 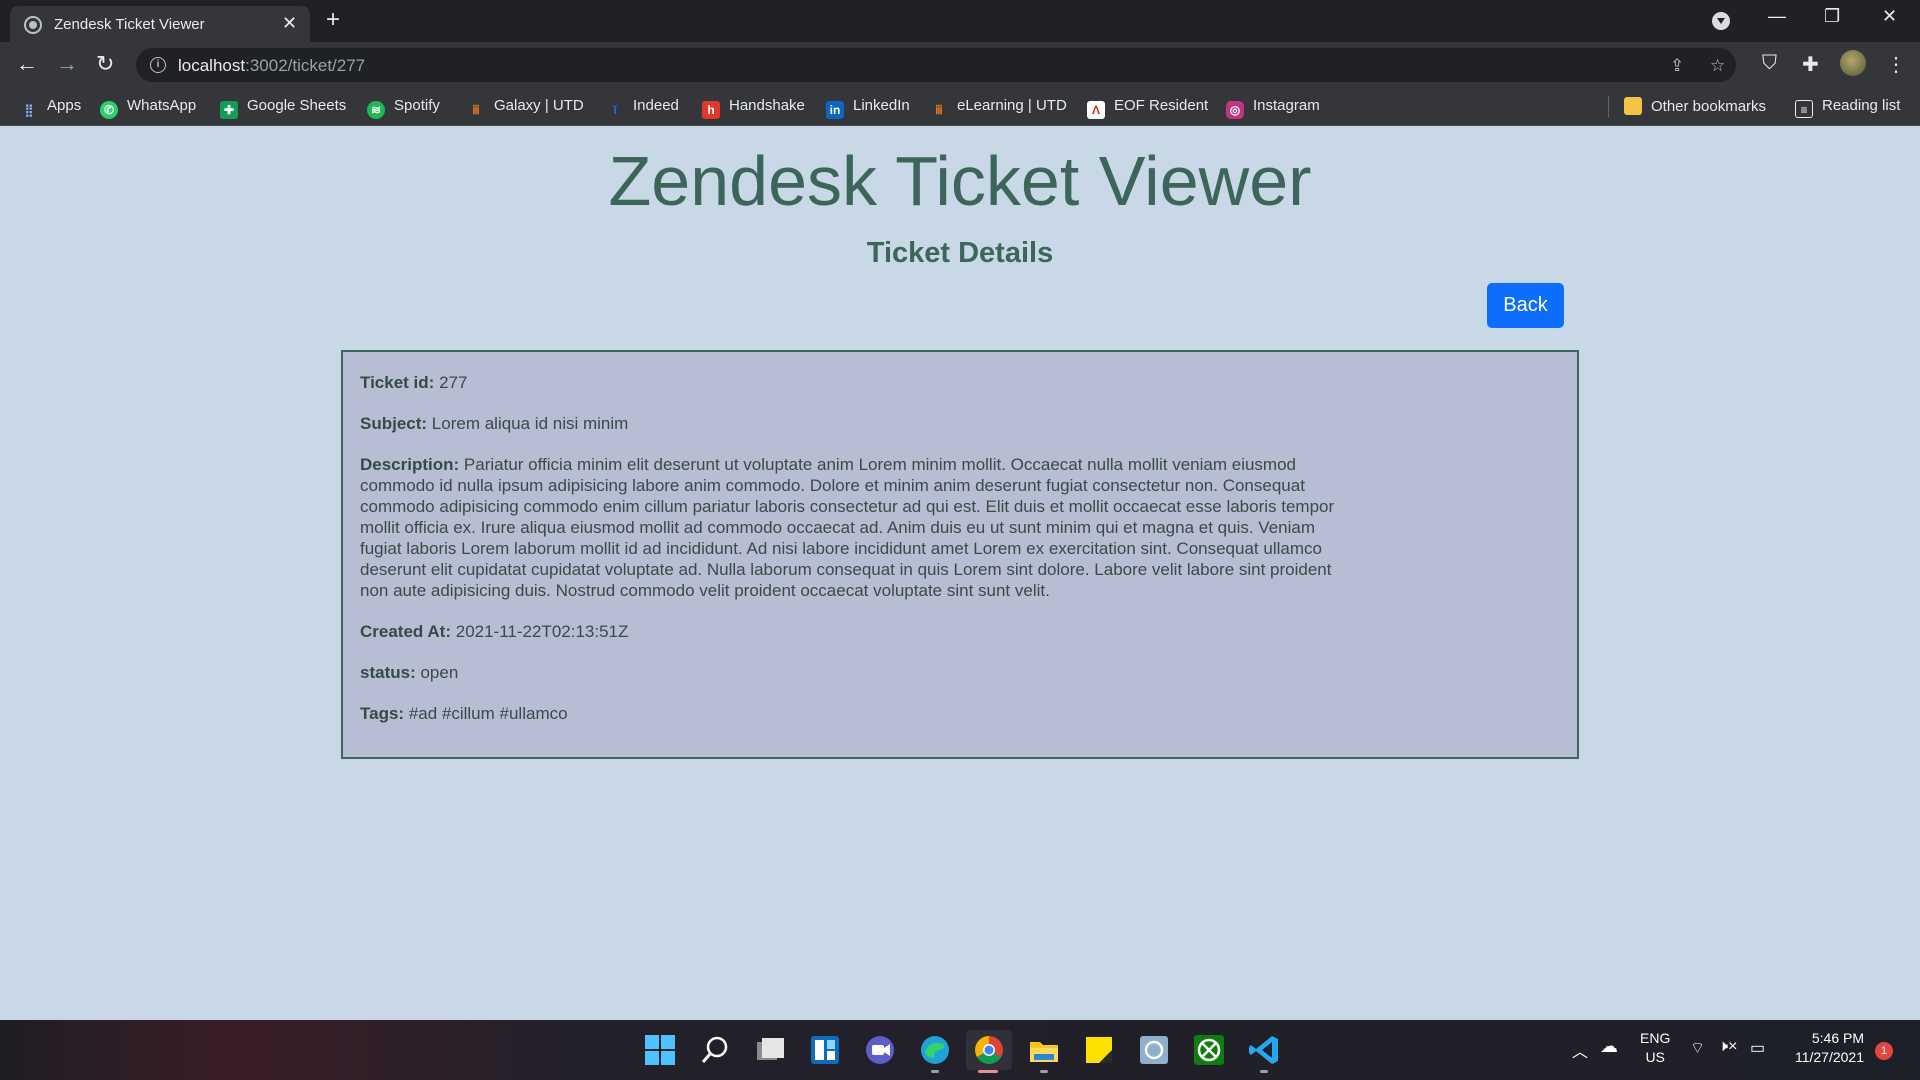 I want to click on globe-icon, so click(x=33, y=25).